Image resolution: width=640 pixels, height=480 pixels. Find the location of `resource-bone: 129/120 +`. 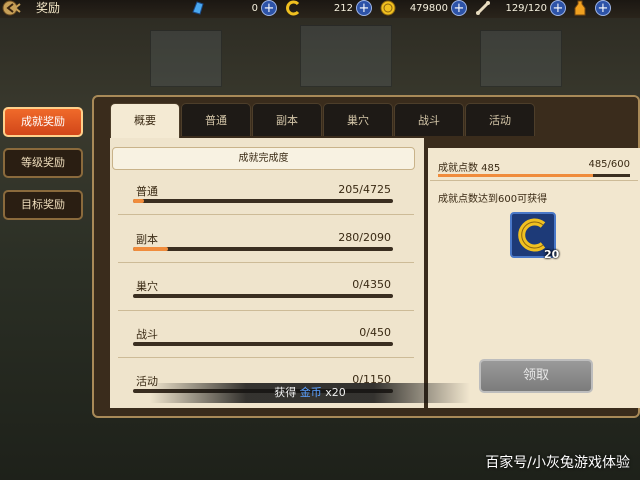

resource-bone: 129/120 + is located at coordinates (520, 8).